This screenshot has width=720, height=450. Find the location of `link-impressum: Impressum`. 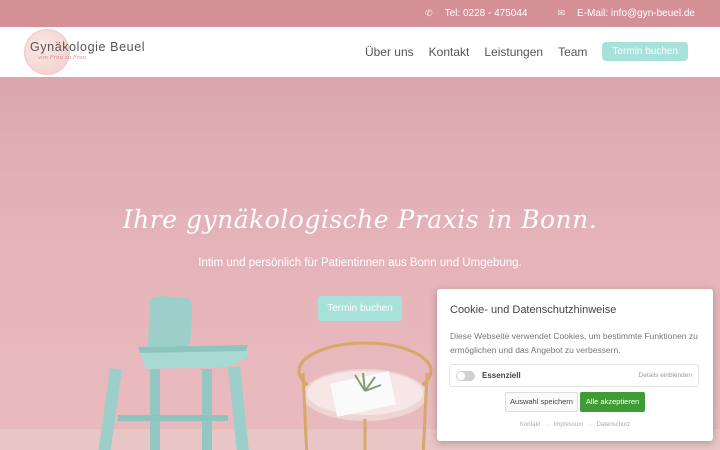

link-impressum: Impressum is located at coordinates (569, 425).